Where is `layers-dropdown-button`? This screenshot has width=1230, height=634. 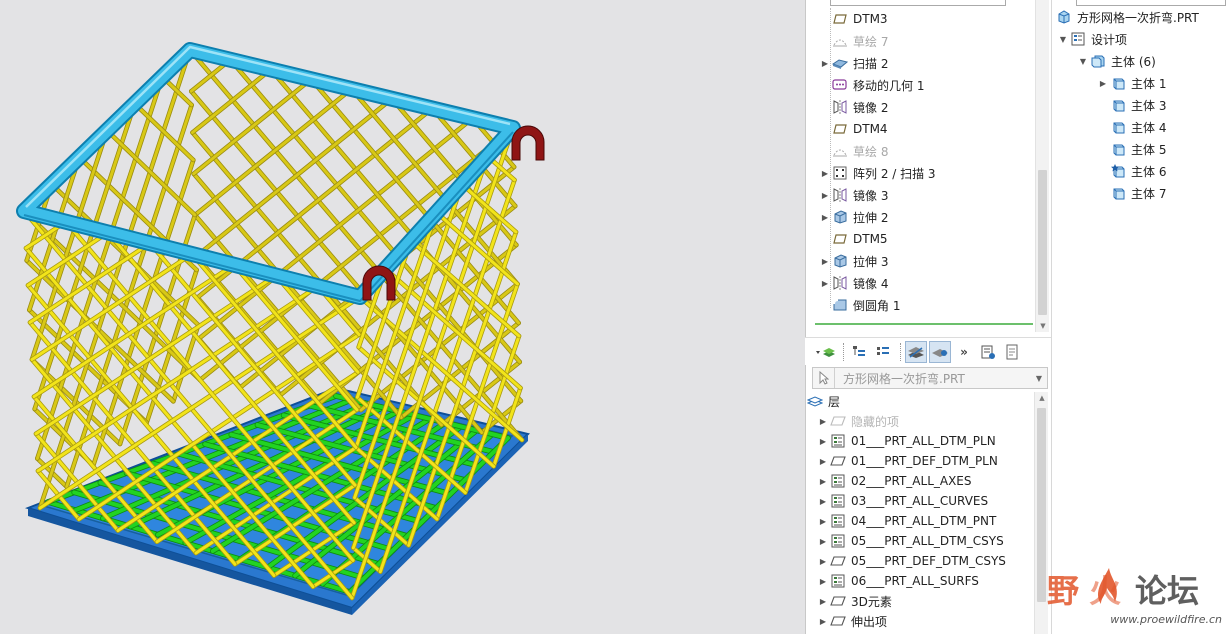 layers-dropdown-button is located at coordinates (826, 352).